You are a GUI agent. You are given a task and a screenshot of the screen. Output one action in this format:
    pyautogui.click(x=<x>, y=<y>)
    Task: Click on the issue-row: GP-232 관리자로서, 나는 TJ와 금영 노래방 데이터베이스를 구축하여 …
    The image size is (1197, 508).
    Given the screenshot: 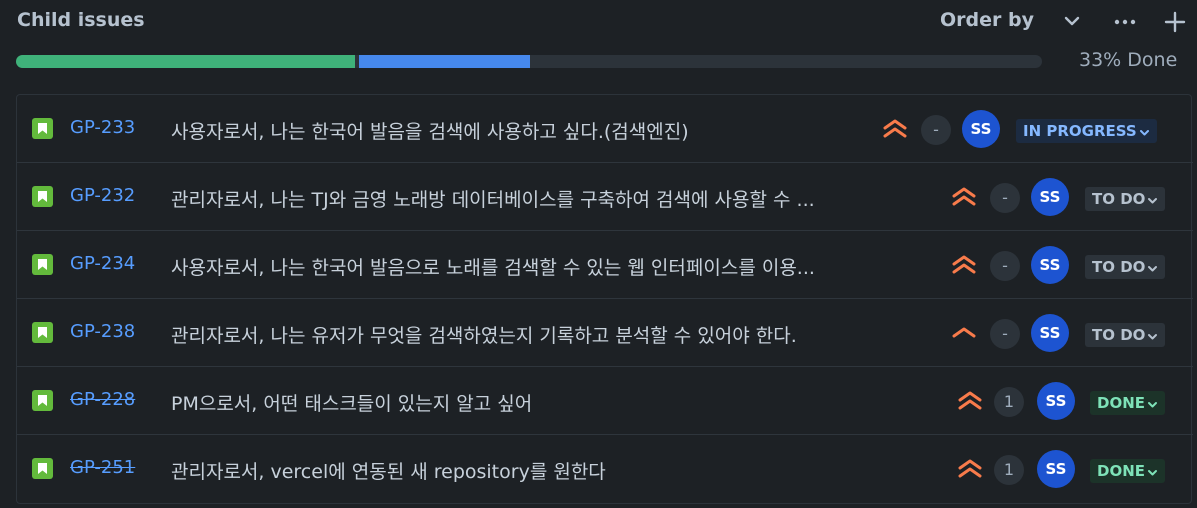 What is the action you would take?
    pyautogui.click(x=605, y=197)
    